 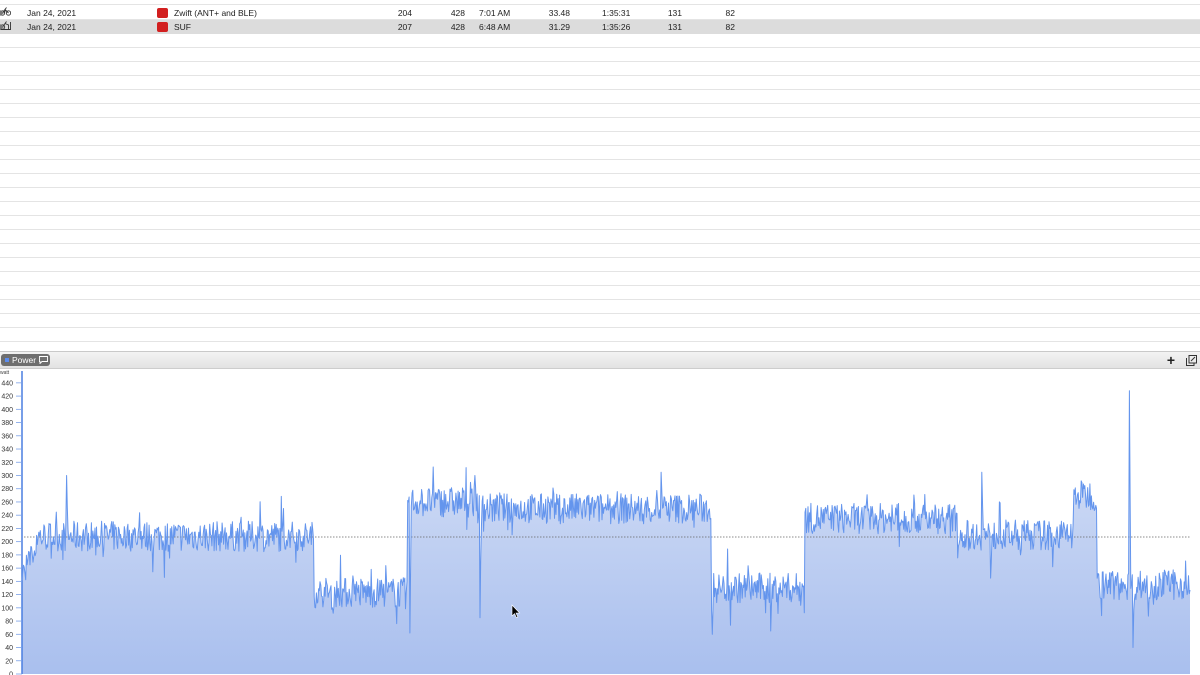 I want to click on y-axis-tick-label: 260, so click(x=7, y=502).